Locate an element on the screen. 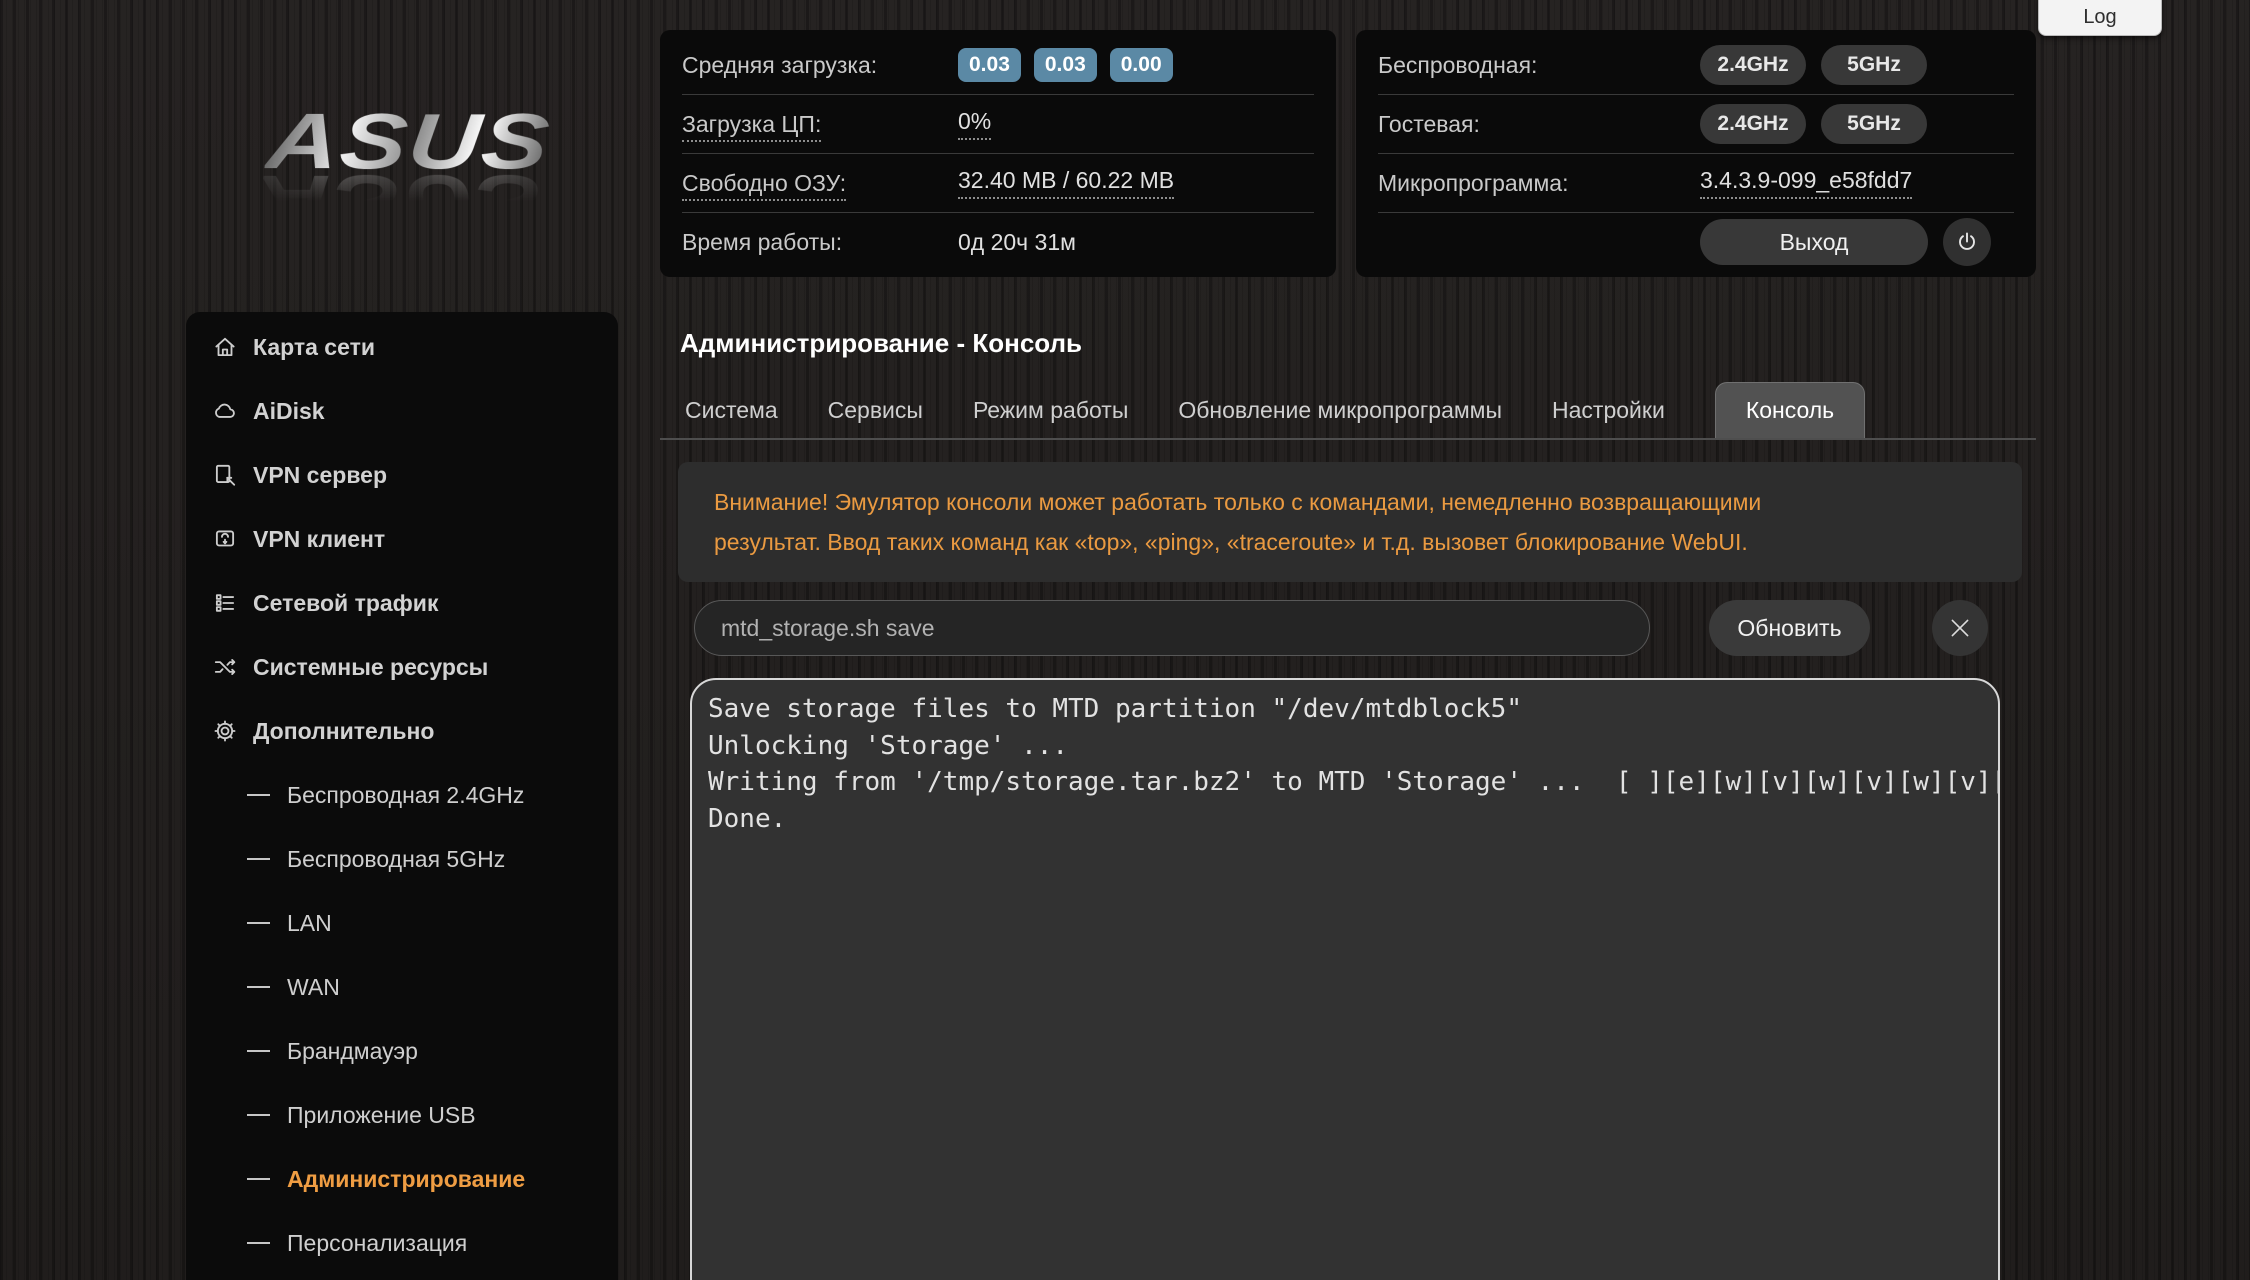  sidebar-item-label: Системные ресурсы is located at coordinates (371, 666).